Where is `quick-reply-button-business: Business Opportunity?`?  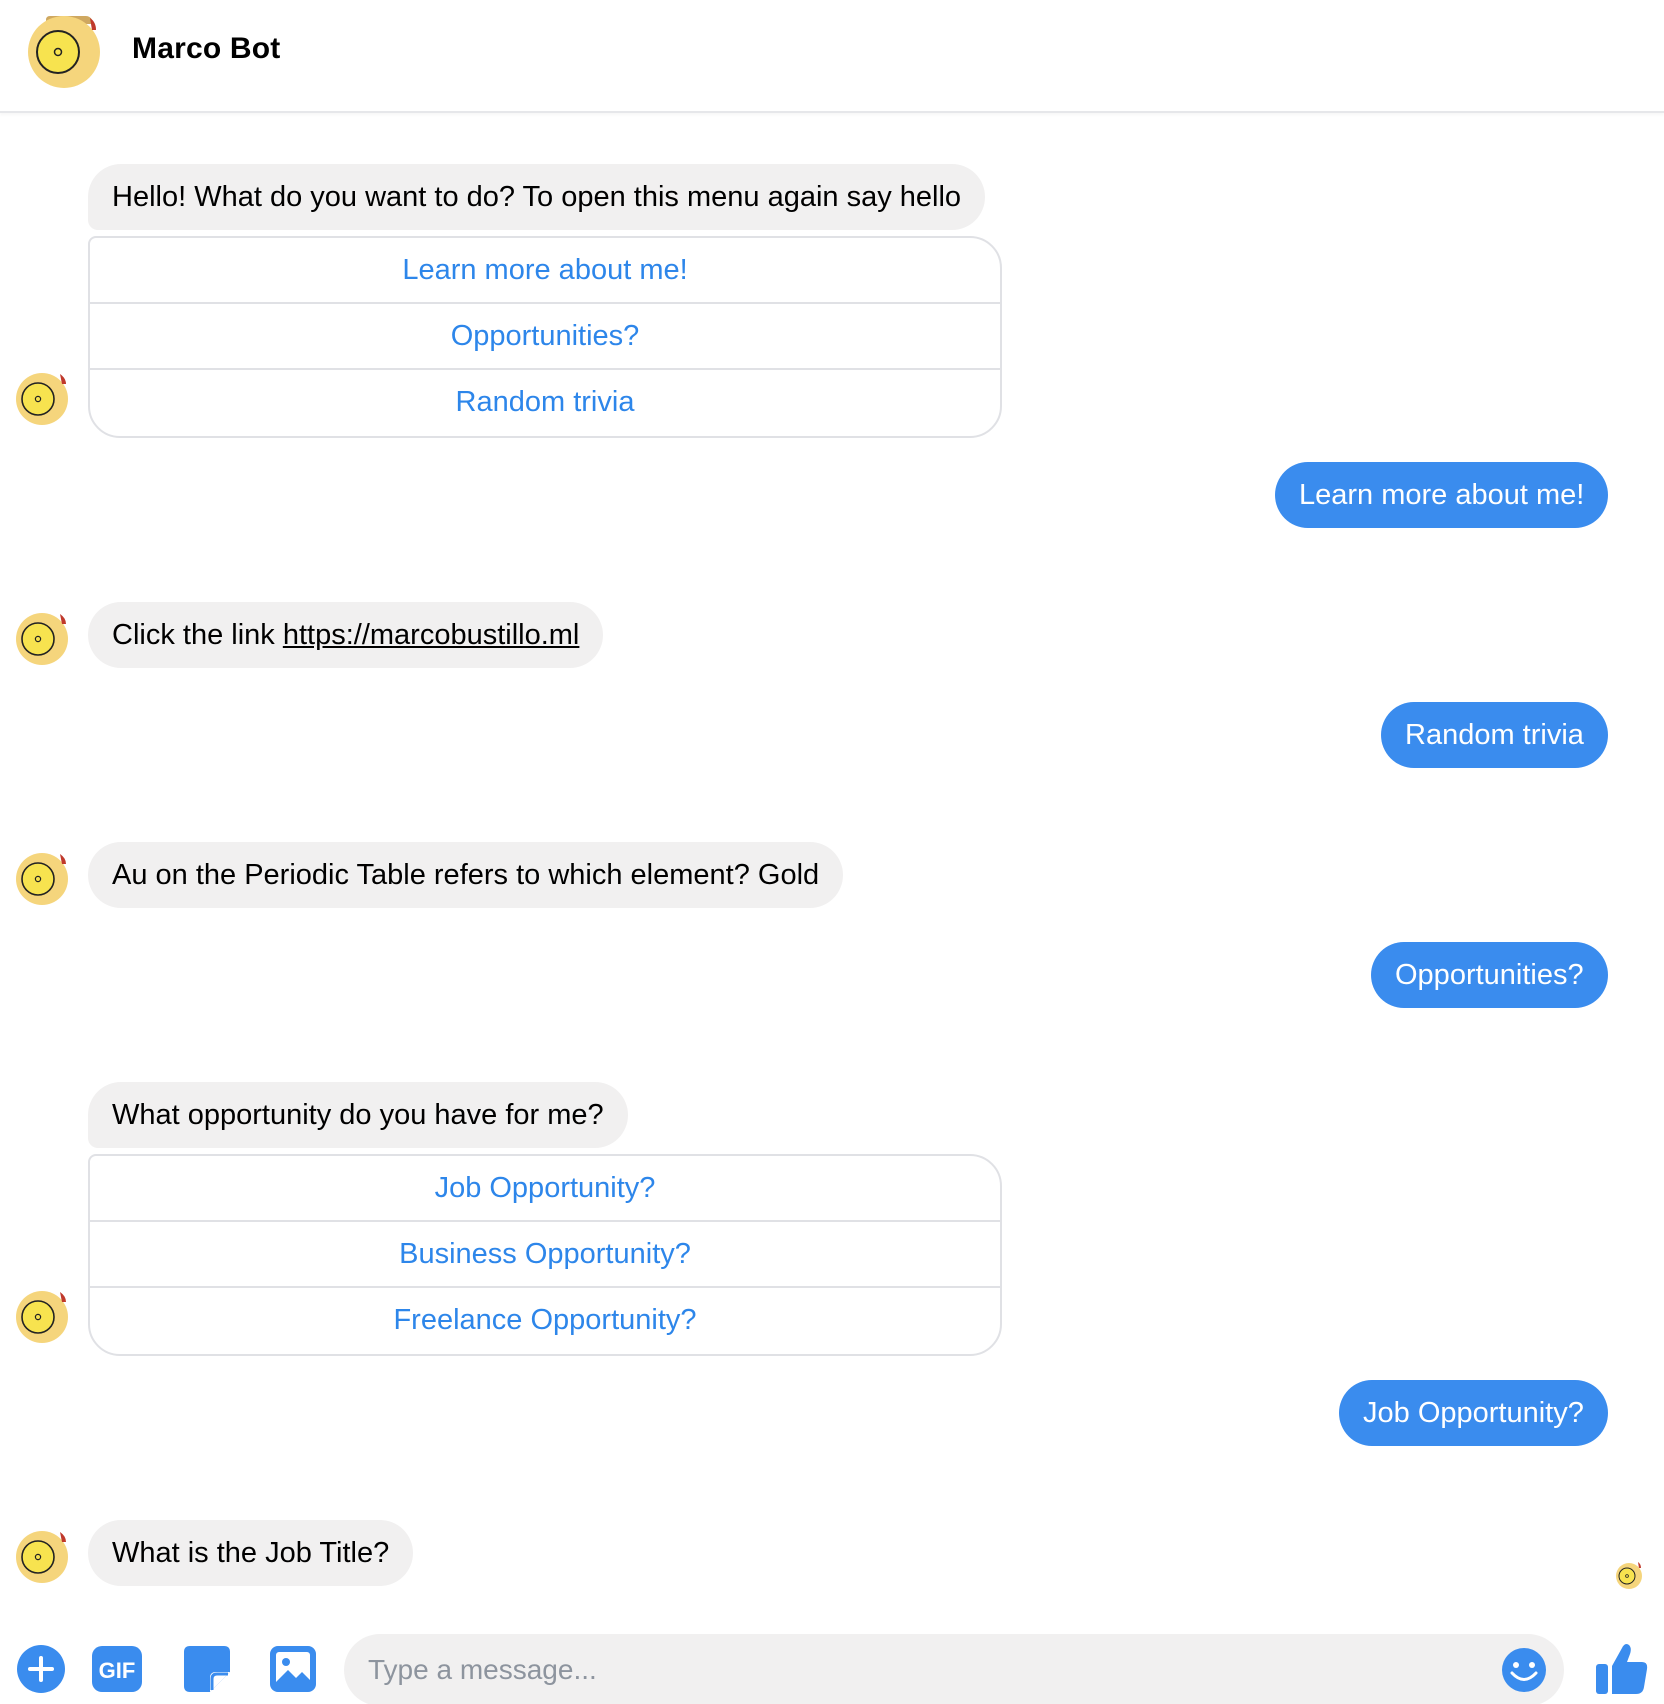
quick-reply-button-business: Business Opportunity? is located at coordinates (545, 1255).